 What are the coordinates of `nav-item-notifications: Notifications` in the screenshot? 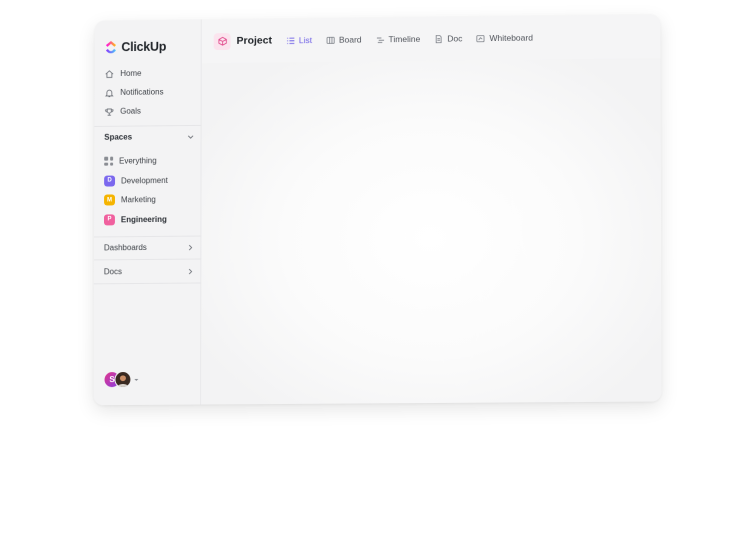 It's located at (149, 92).